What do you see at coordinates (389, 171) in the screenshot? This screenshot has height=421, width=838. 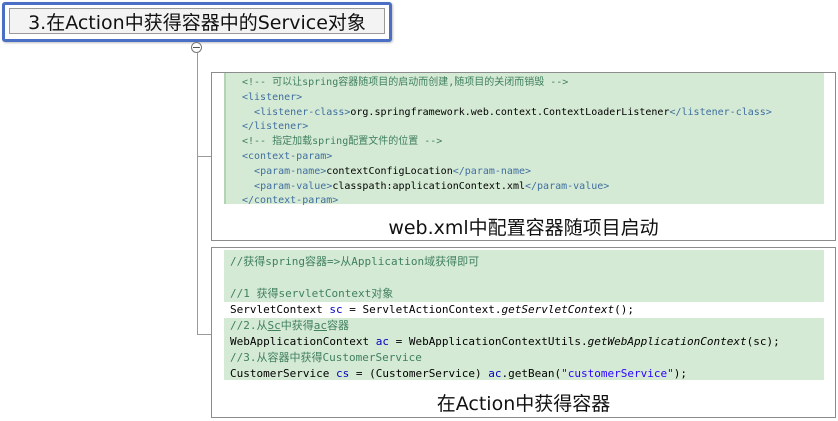 I see `code-value: contextConfigLocation` at bounding box center [389, 171].